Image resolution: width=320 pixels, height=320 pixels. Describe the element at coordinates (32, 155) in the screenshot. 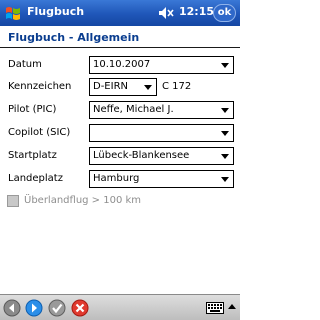

I see `startplatz-label: Startplatz` at that location.